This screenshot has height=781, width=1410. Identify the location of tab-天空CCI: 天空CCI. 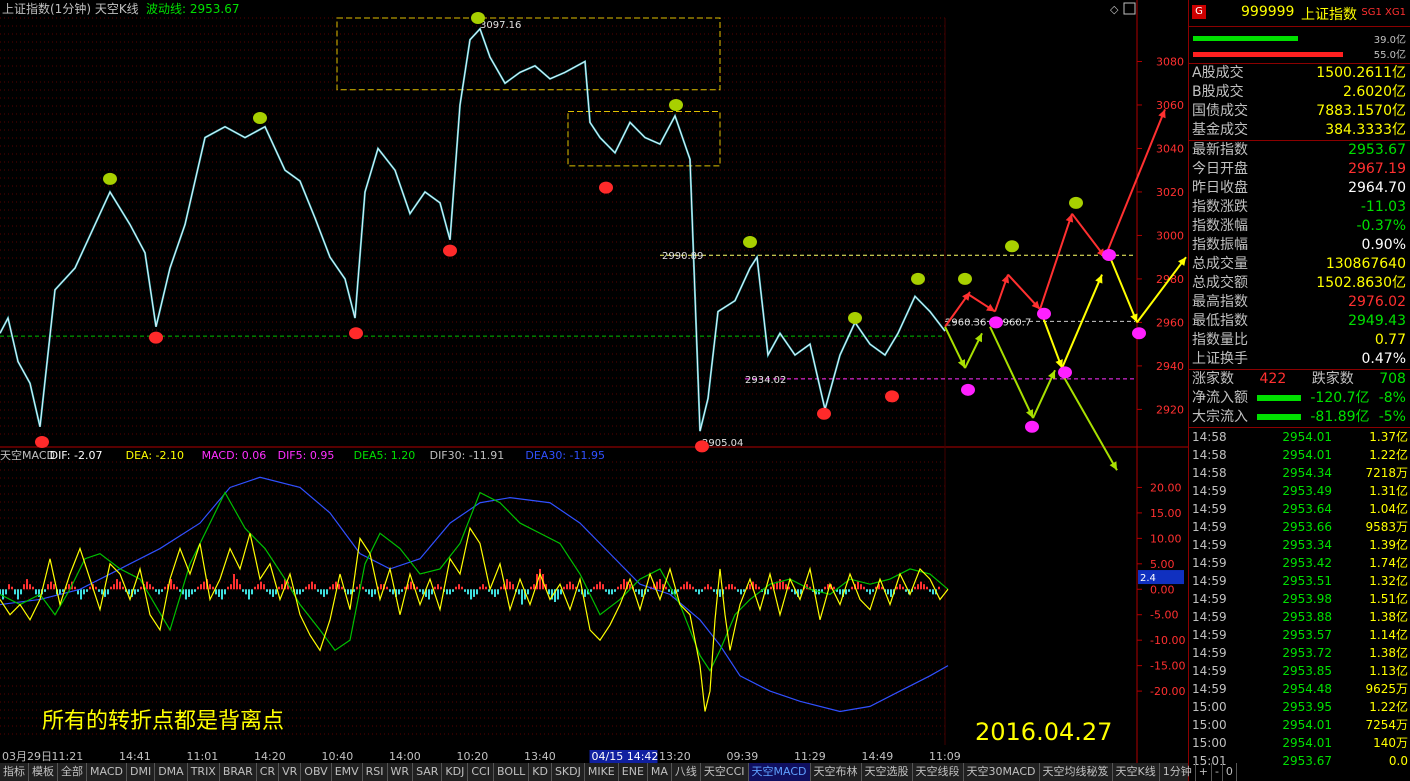
(725, 772).